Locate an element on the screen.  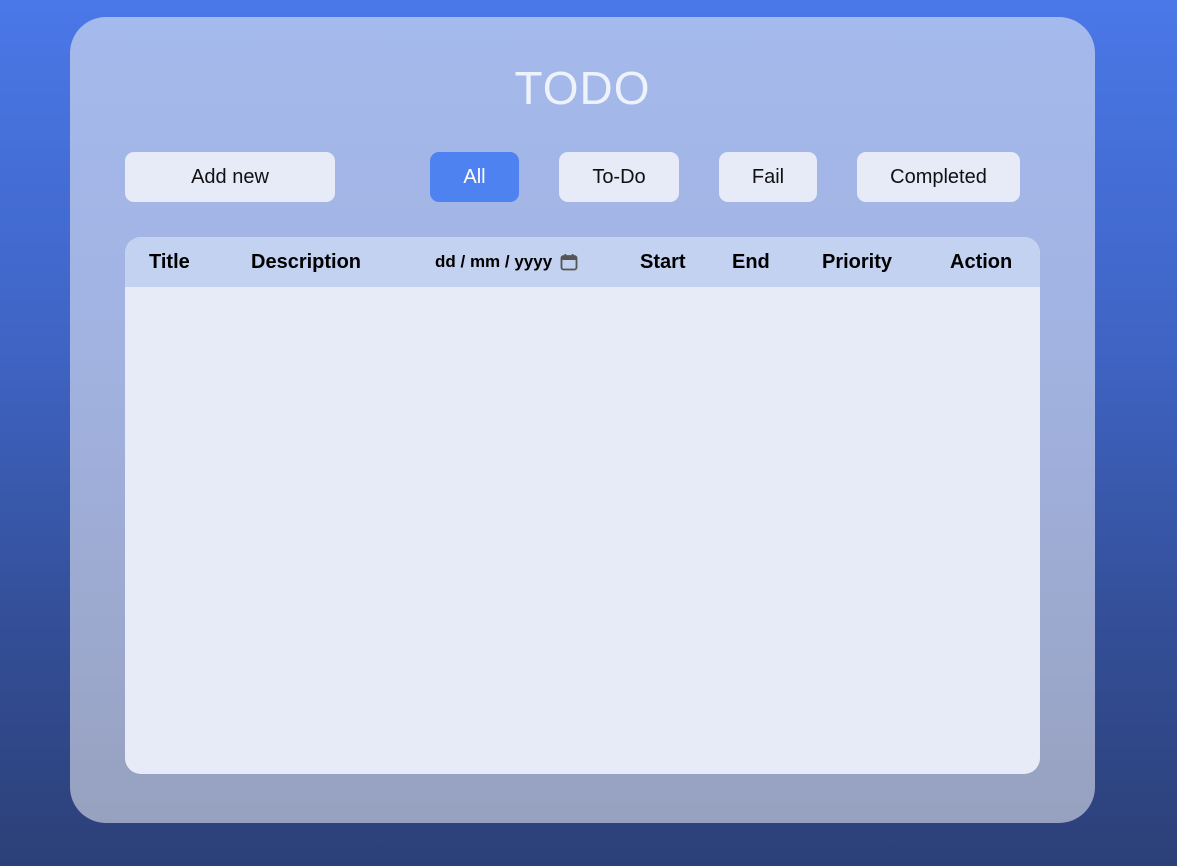
column-header-priority: Priority is located at coordinates (857, 262).